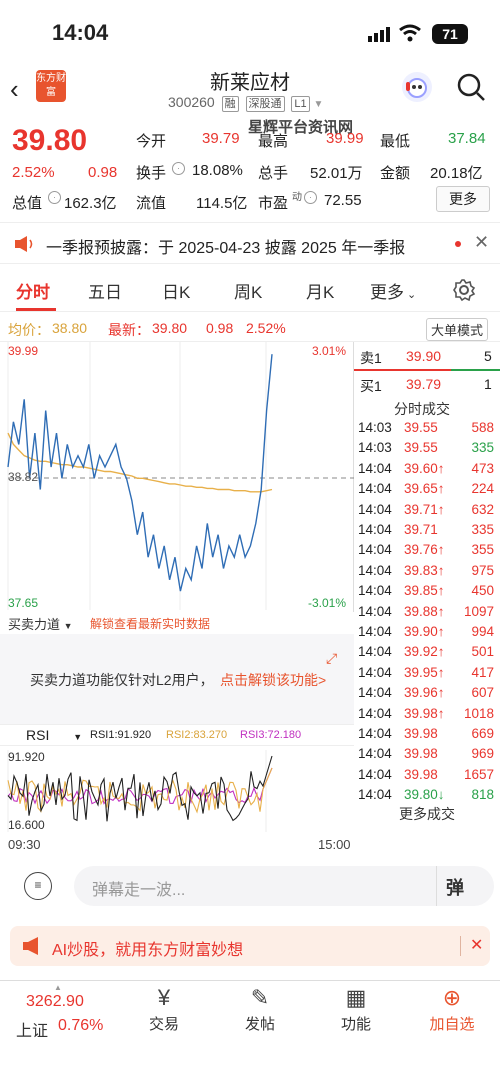  What do you see at coordinates (26, 757) in the screenshot?
I see `rsi-axis-top: 91.920` at bounding box center [26, 757].